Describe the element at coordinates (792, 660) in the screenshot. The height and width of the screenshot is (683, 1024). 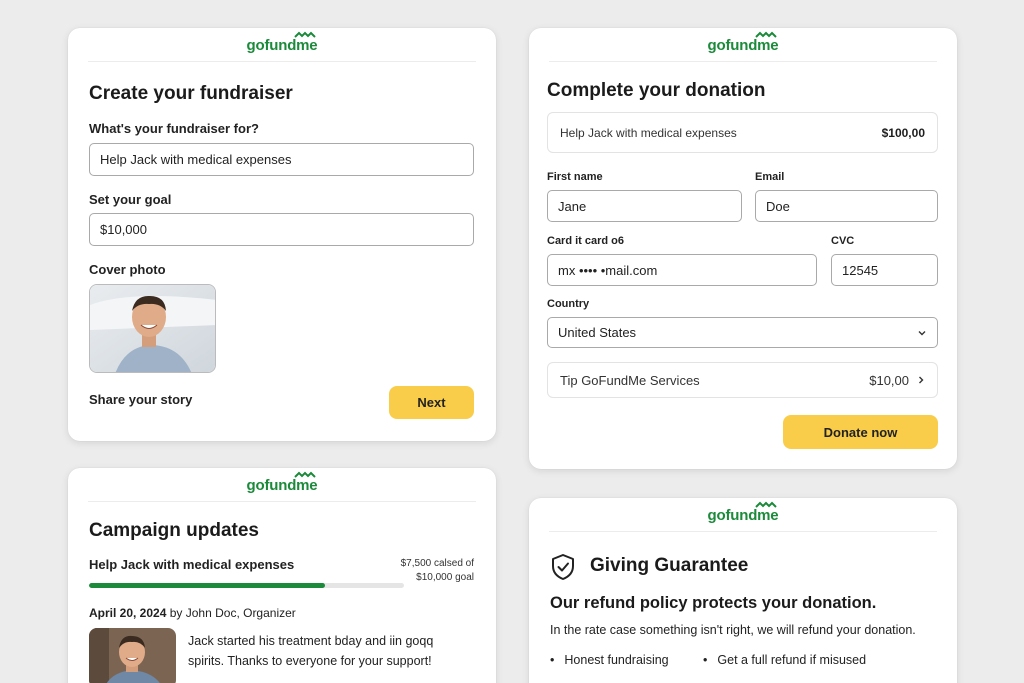
I see `bullet-text: Get a full refund if misused` at that location.